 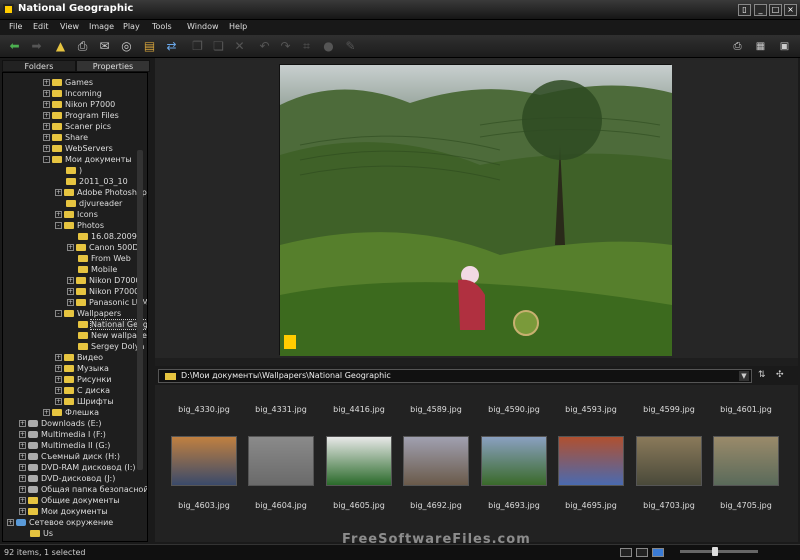 What do you see at coordinates (88, 203) in the screenshot?
I see `tree-item: djvureader` at bounding box center [88, 203].